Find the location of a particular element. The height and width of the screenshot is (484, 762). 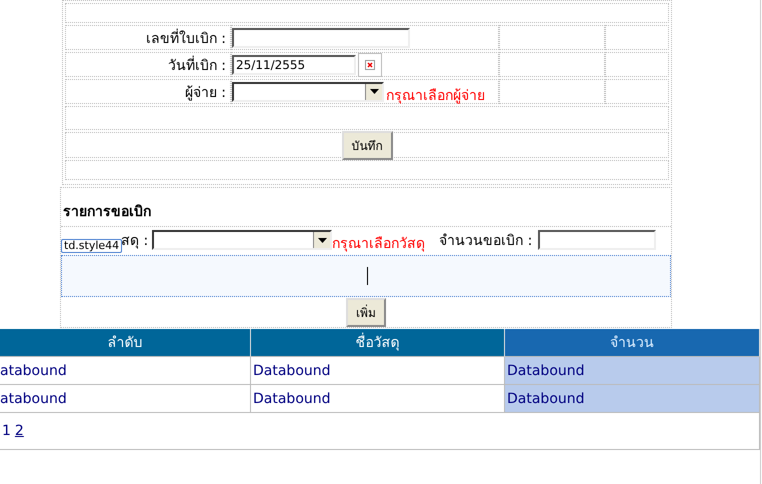

selection-tag: td.style44 is located at coordinates (91, 246).